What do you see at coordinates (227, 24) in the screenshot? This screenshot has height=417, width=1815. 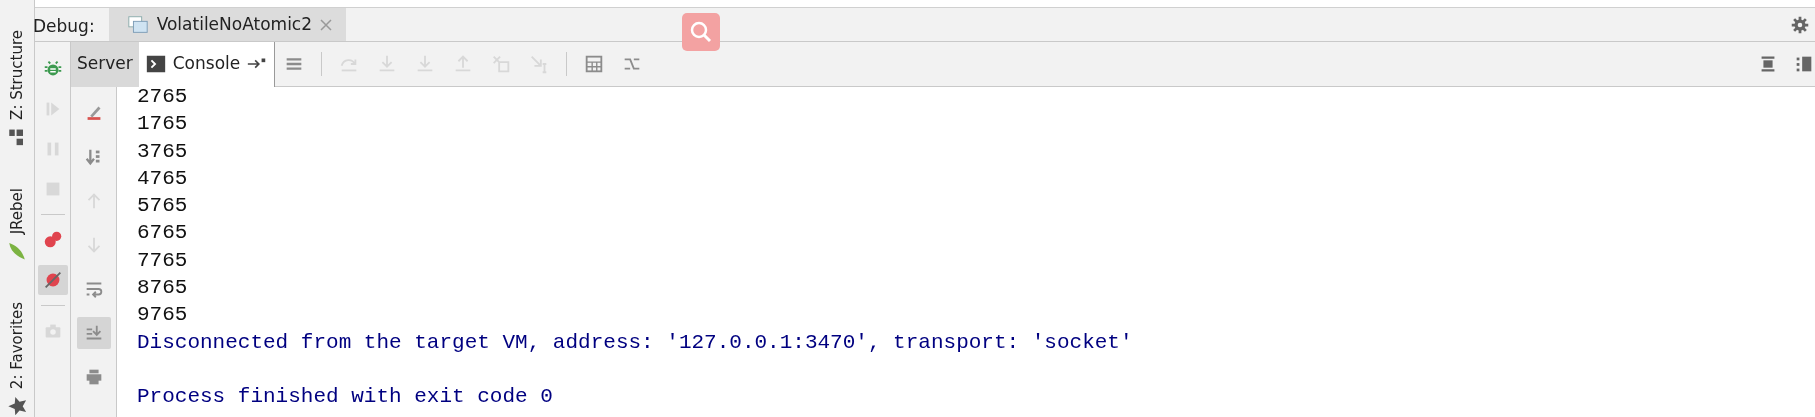 I see `run-tab: VolatileNoAtomic2` at bounding box center [227, 24].